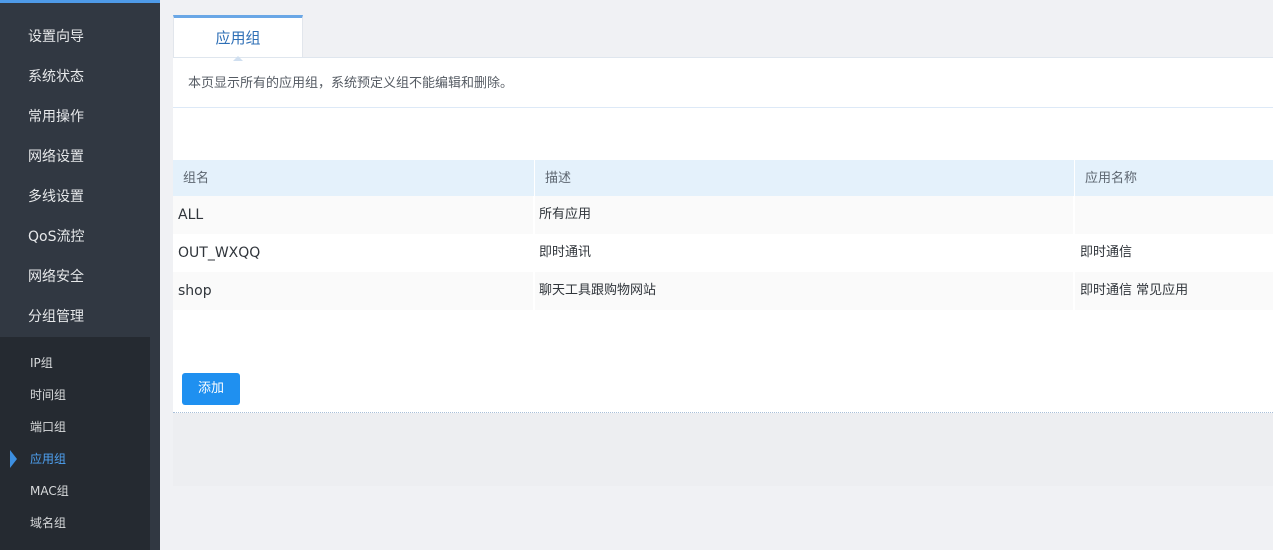 The height and width of the screenshot is (550, 1273). Describe the element at coordinates (80, 197) in the screenshot. I see `nav-multiline-settings: 多线设置` at that location.